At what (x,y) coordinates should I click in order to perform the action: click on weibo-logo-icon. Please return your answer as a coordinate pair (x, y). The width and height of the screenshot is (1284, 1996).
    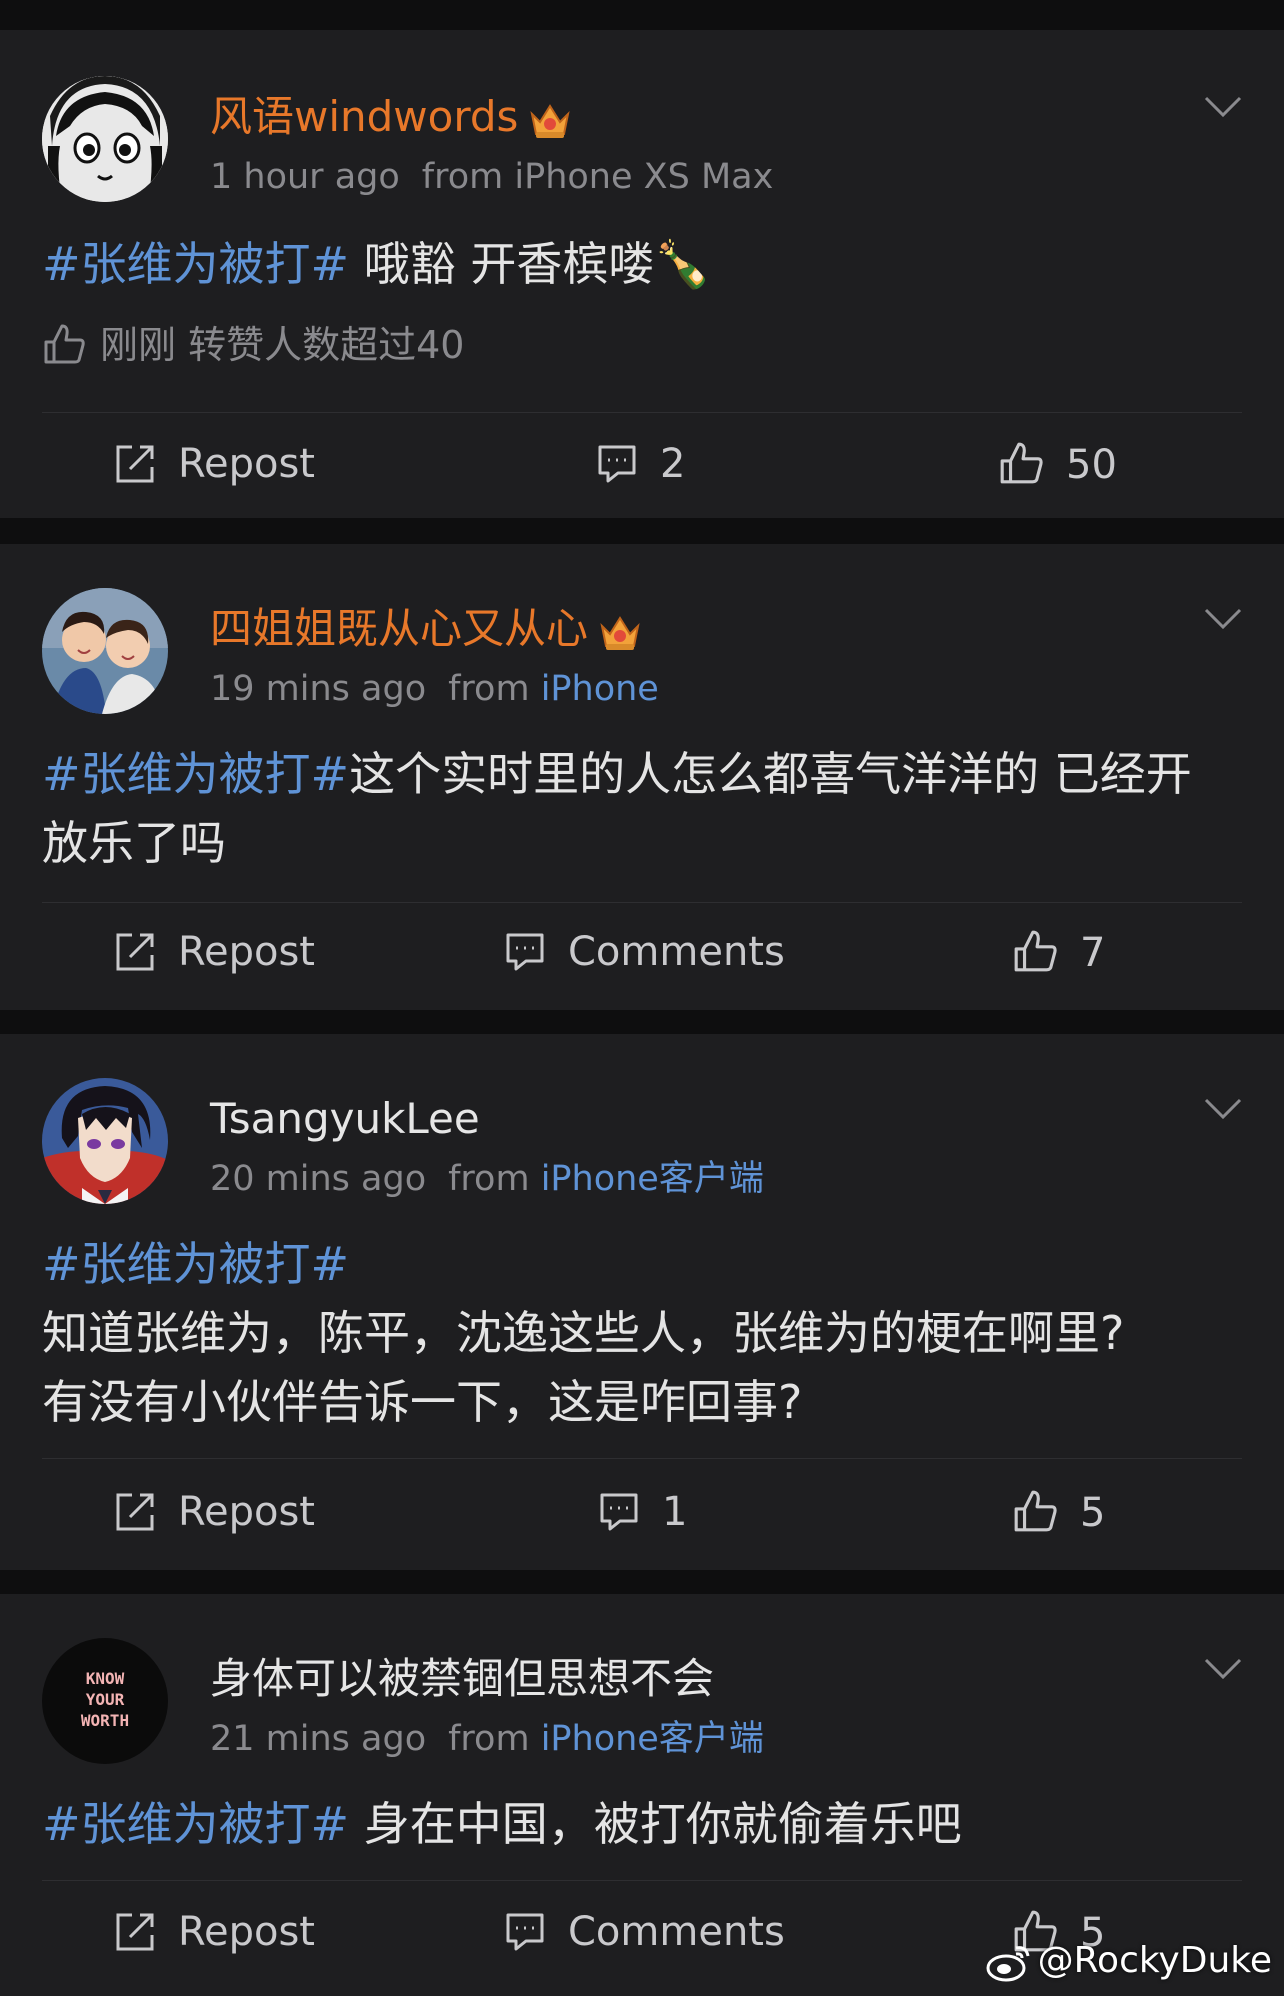
    Looking at the image, I should click on (1008, 1964).